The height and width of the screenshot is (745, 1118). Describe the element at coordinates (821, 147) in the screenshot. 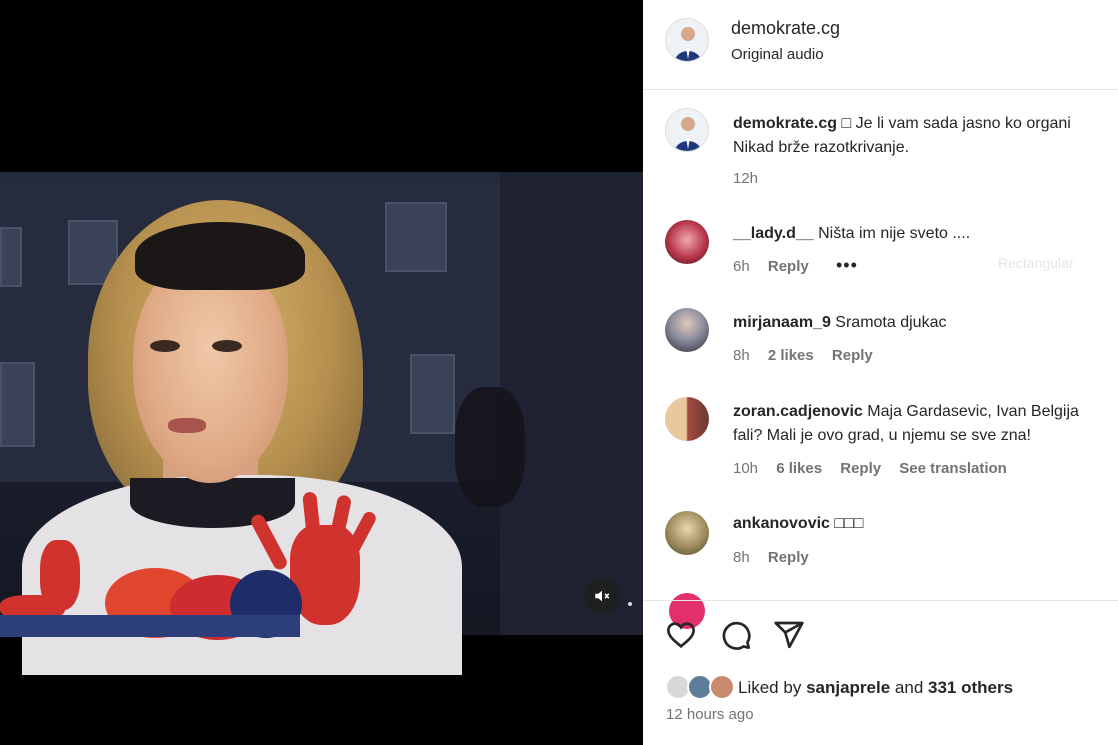

I see `caption-line-2: Nikad brže razotkrivanje.` at that location.